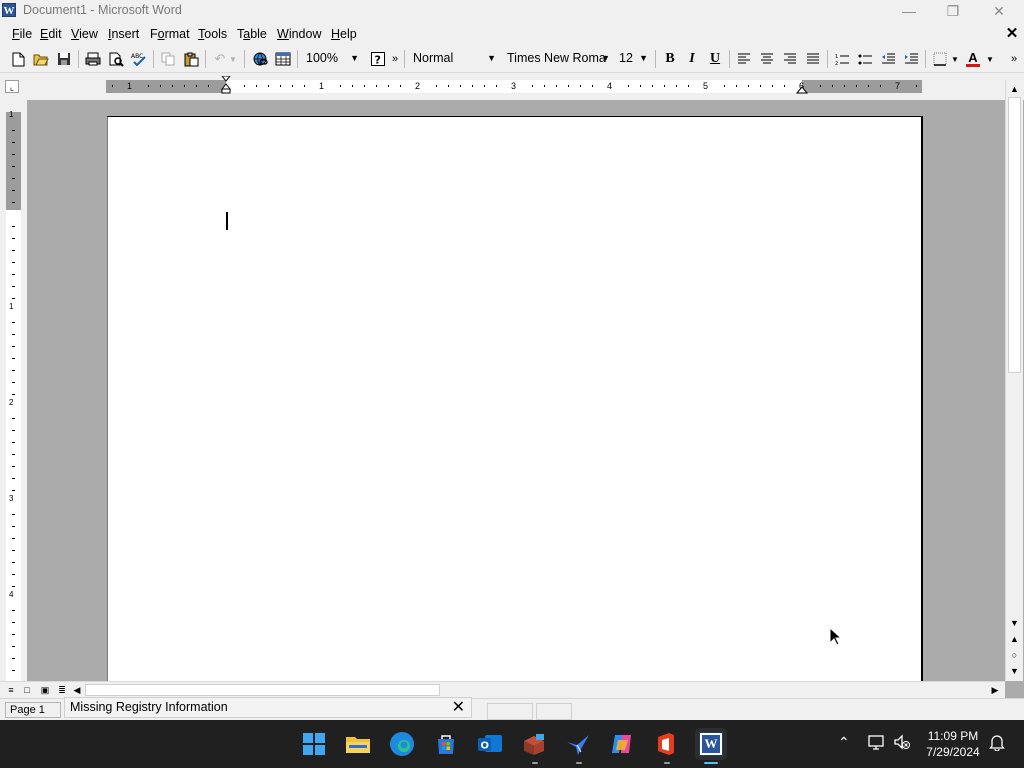 This screenshot has height=768, width=1024. I want to click on insert-table-icon, so click(283, 59).